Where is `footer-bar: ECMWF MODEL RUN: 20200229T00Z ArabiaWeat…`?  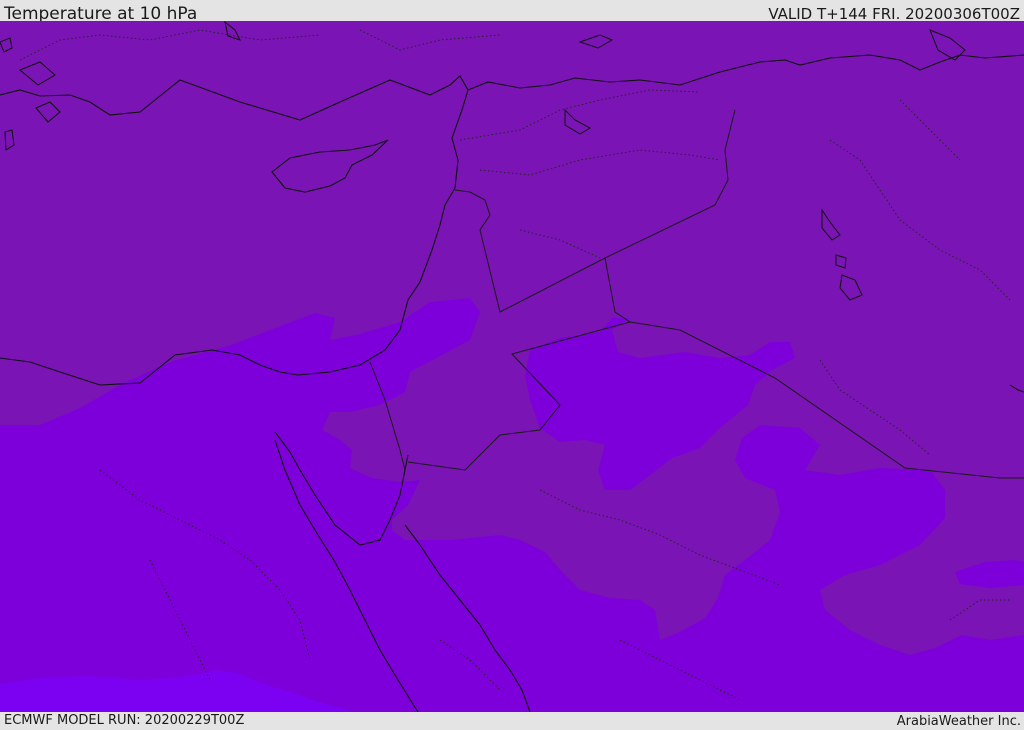 footer-bar: ECMWF MODEL RUN: 20200229T00Z ArabiaWeat… is located at coordinates (512, 720).